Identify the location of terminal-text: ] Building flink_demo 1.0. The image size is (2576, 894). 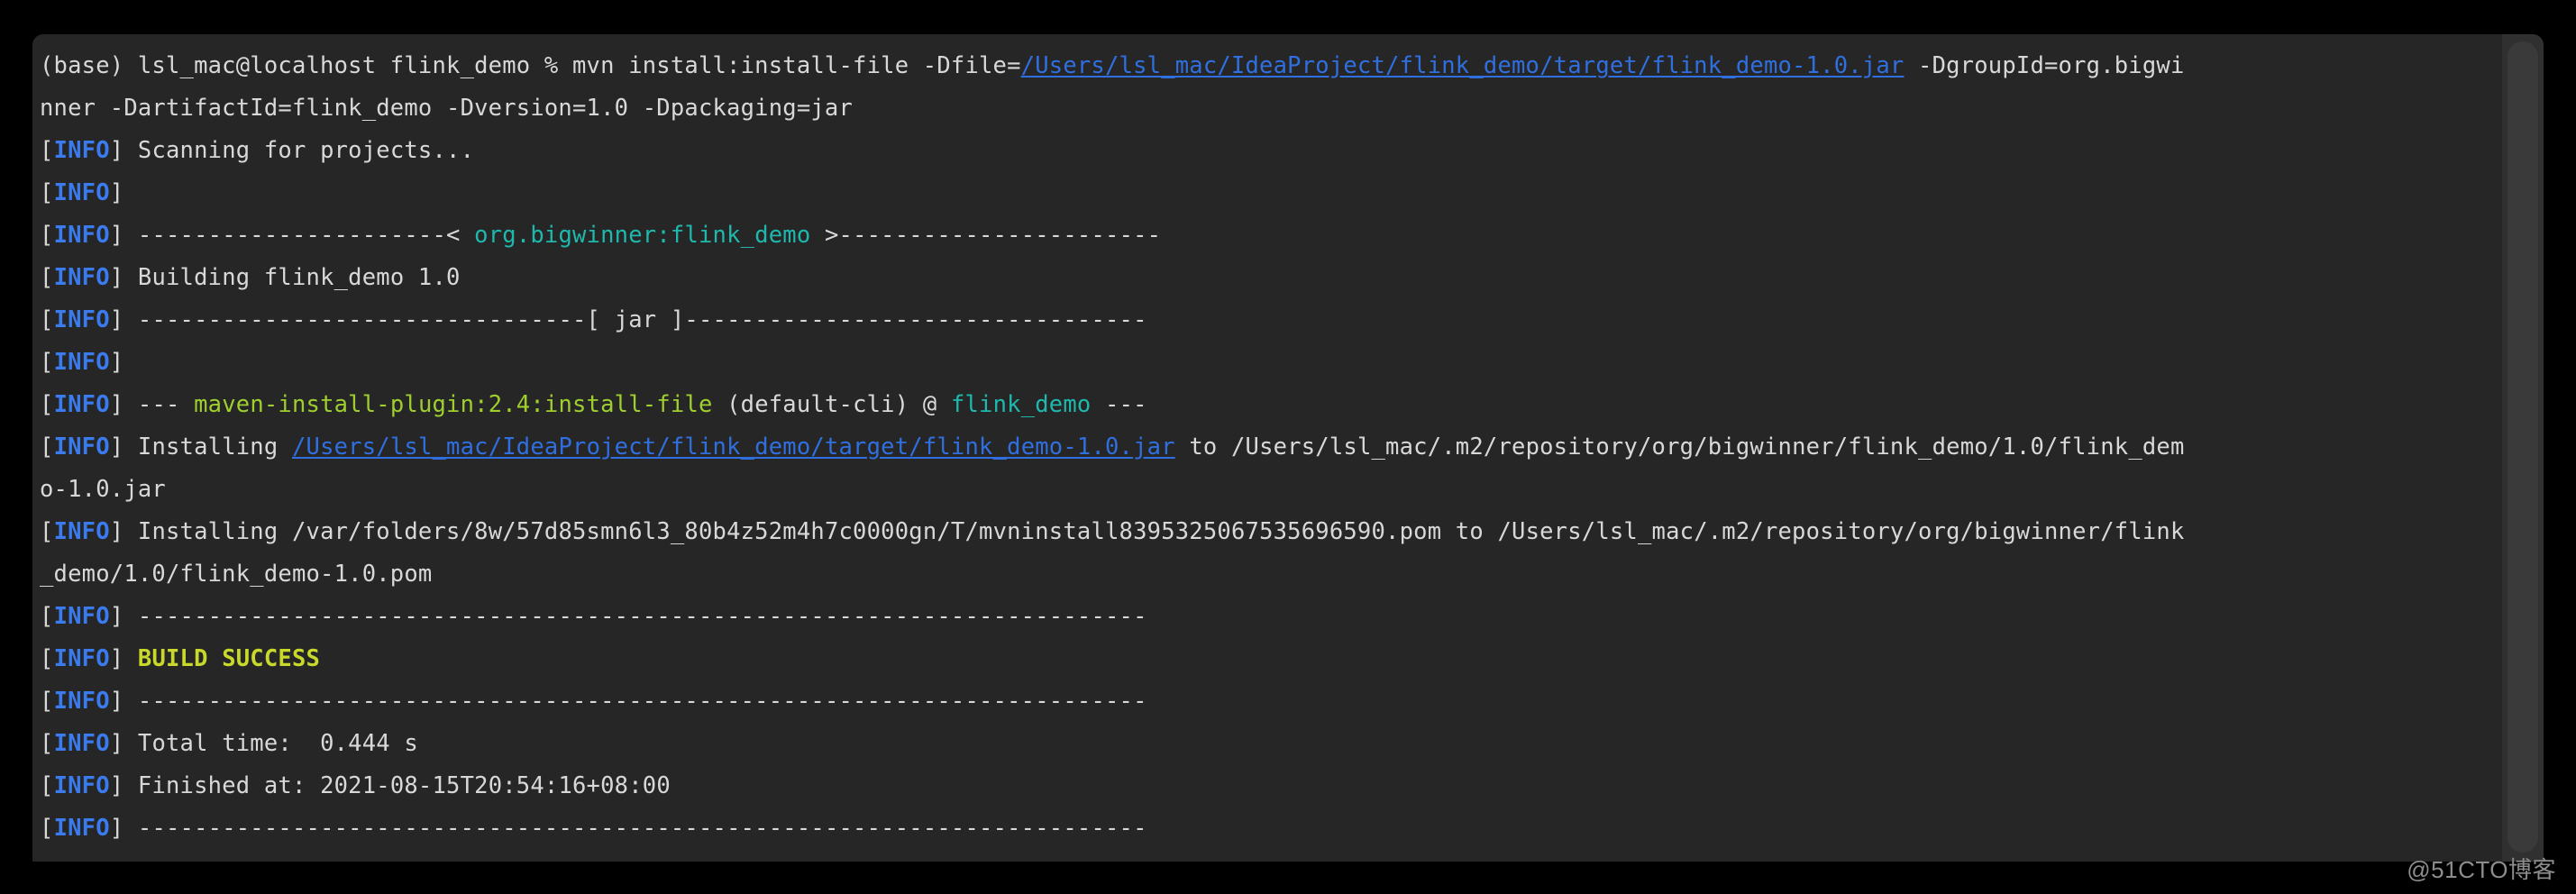
(285, 278).